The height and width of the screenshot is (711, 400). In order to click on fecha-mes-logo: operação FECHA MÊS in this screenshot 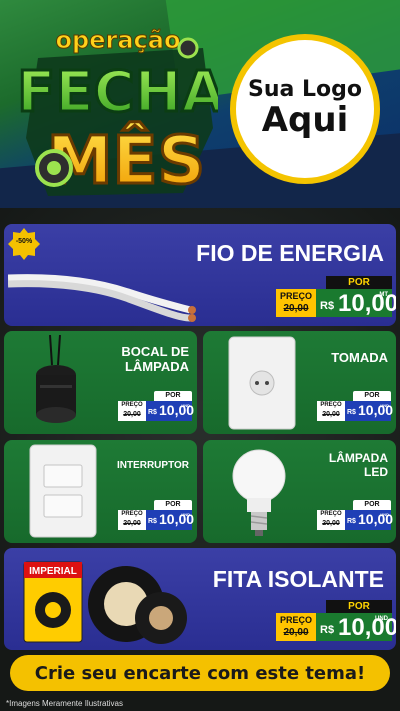, I will do `click(118, 113)`.